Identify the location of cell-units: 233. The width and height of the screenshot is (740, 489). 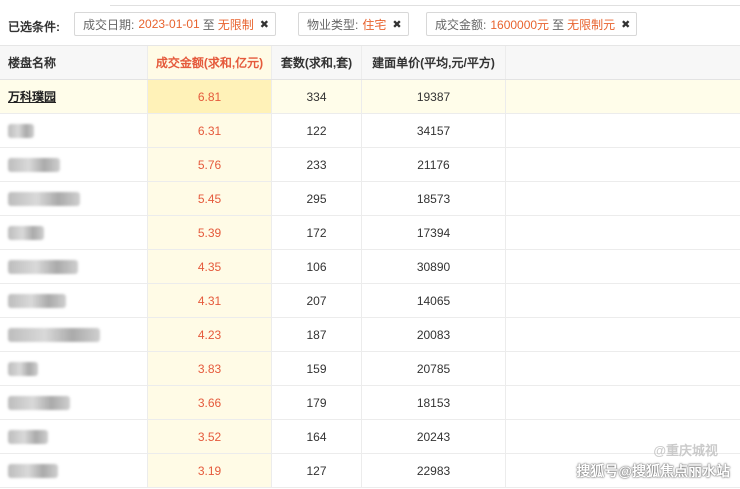
(317, 164).